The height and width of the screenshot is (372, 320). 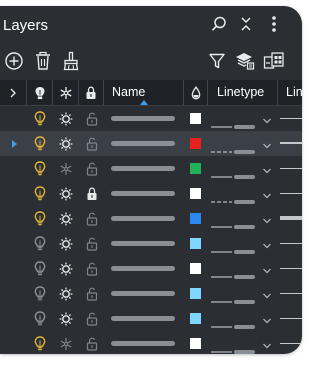 What do you see at coordinates (274, 24) in the screenshot?
I see `more-vertical-icon` at bounding box center [274, 24].